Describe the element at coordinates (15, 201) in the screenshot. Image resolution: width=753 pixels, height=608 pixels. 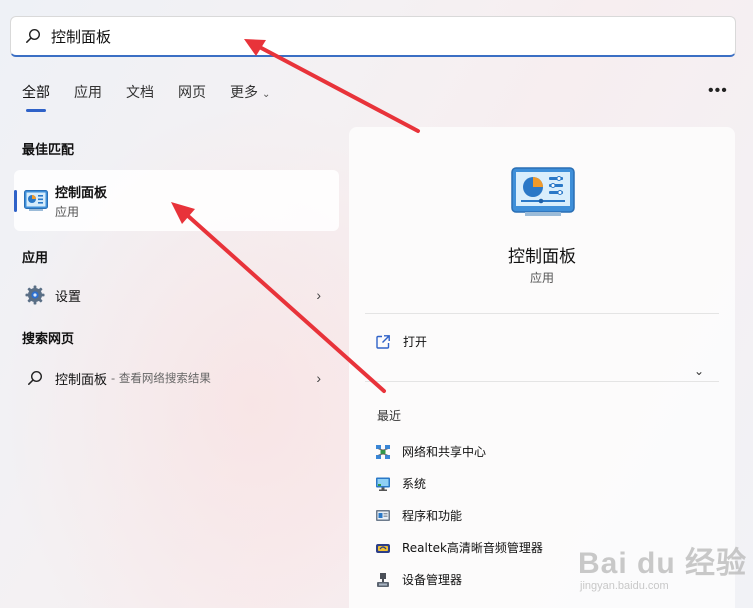
I see `selection-indicator` at that location.